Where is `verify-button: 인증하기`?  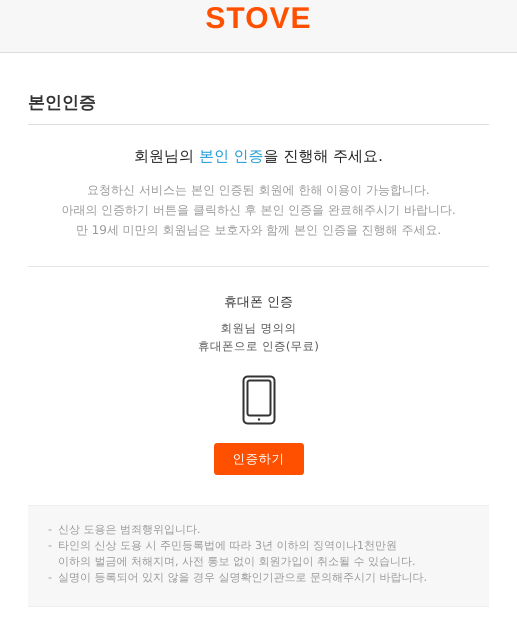 verify-button: 인증하기 is located at coordinates (259, 459).